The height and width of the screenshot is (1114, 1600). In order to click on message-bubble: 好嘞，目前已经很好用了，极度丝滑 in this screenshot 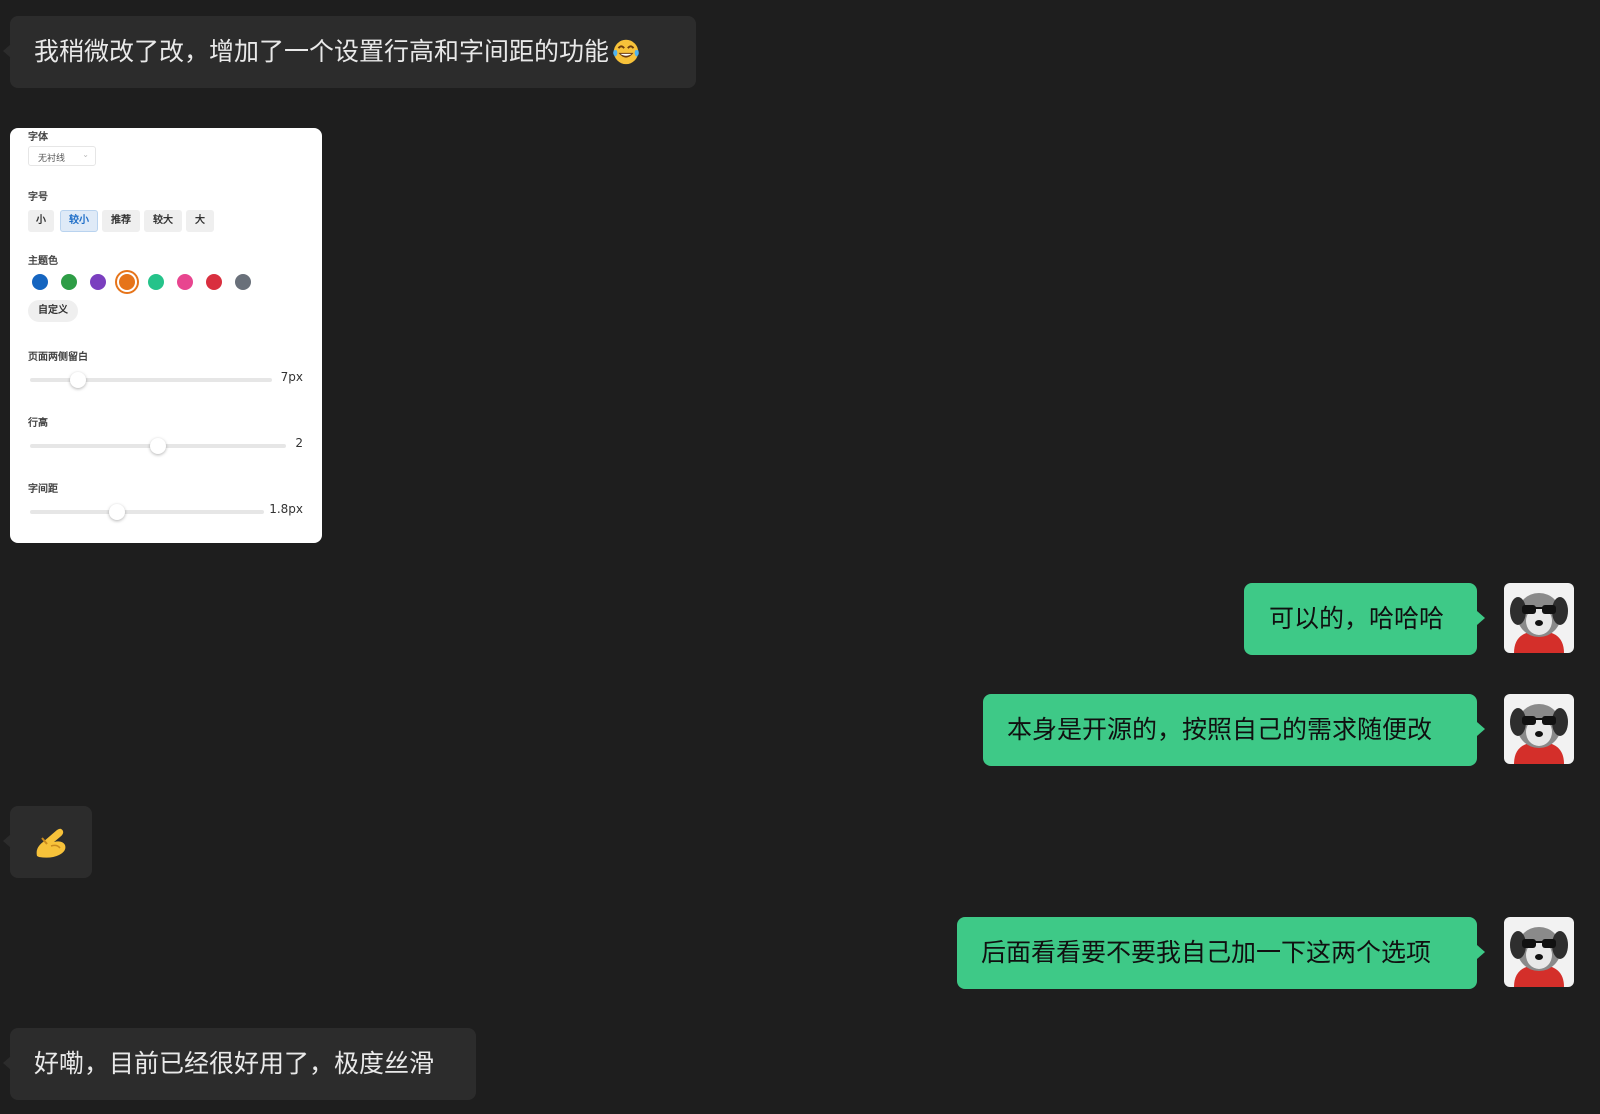, I will do `click(239, 1064)`.